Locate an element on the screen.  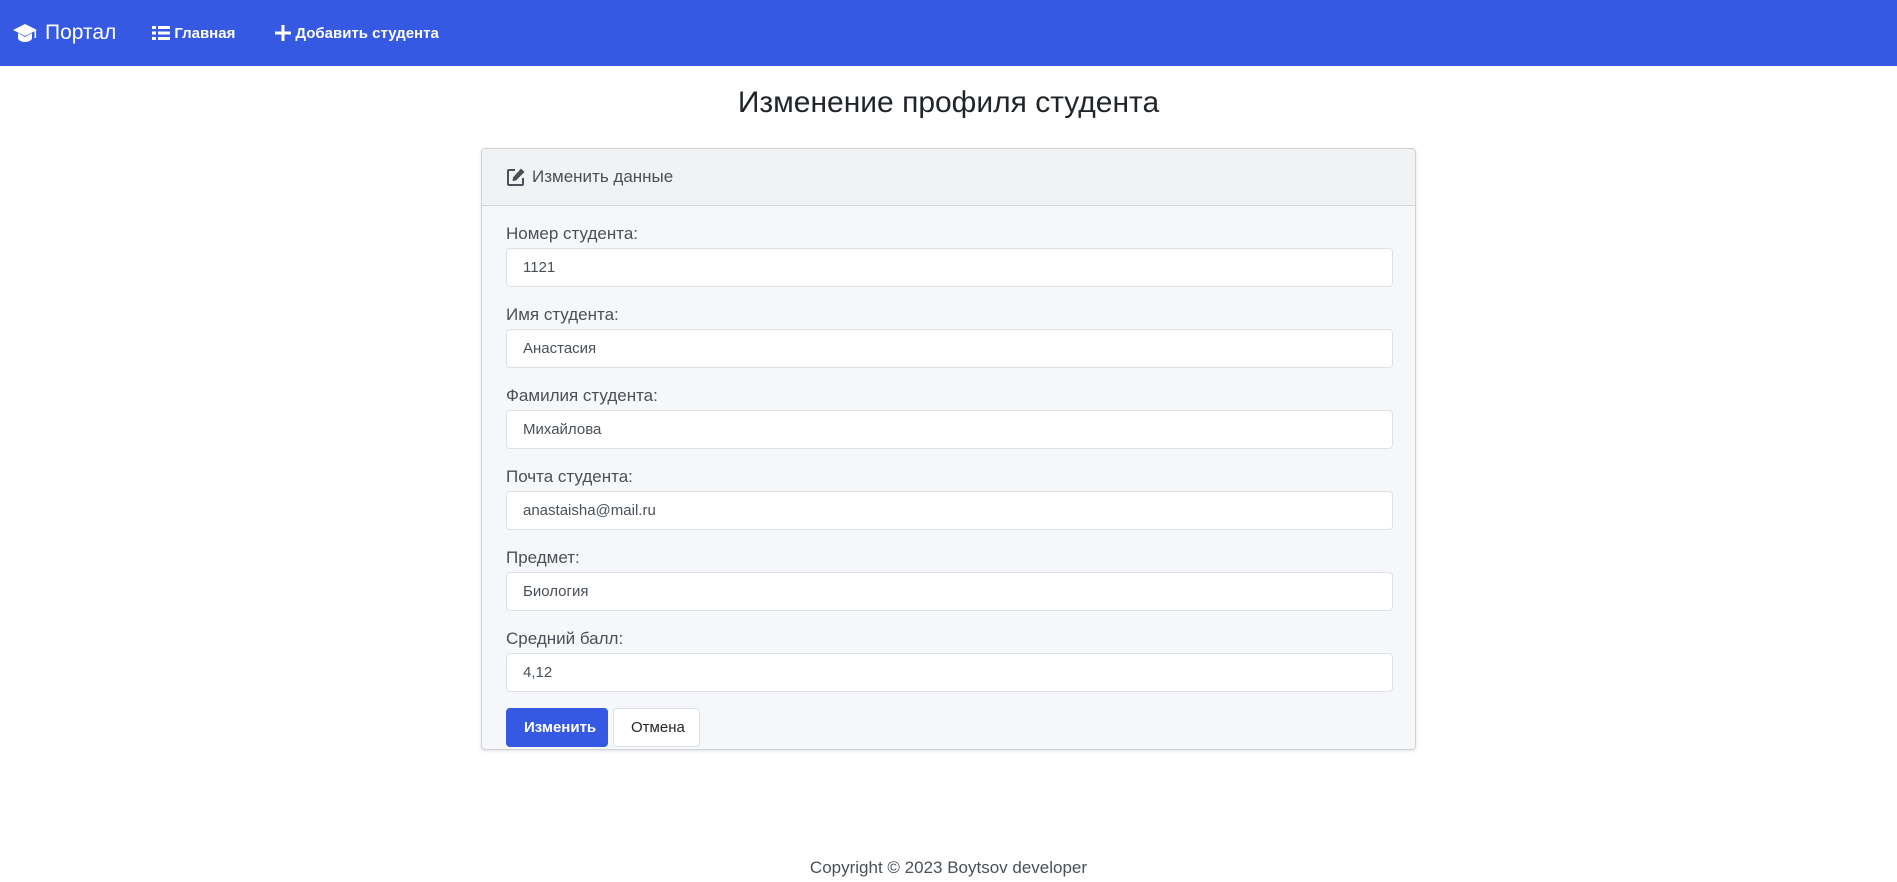
form-buttons: Изменить Отмена is located at coordinates (948, 727).